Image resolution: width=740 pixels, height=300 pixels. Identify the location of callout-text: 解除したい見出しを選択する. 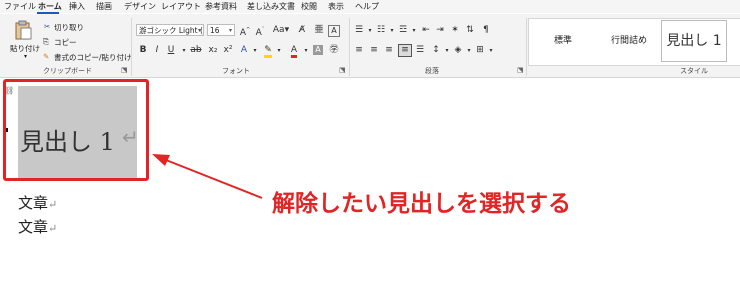
(421, 204).